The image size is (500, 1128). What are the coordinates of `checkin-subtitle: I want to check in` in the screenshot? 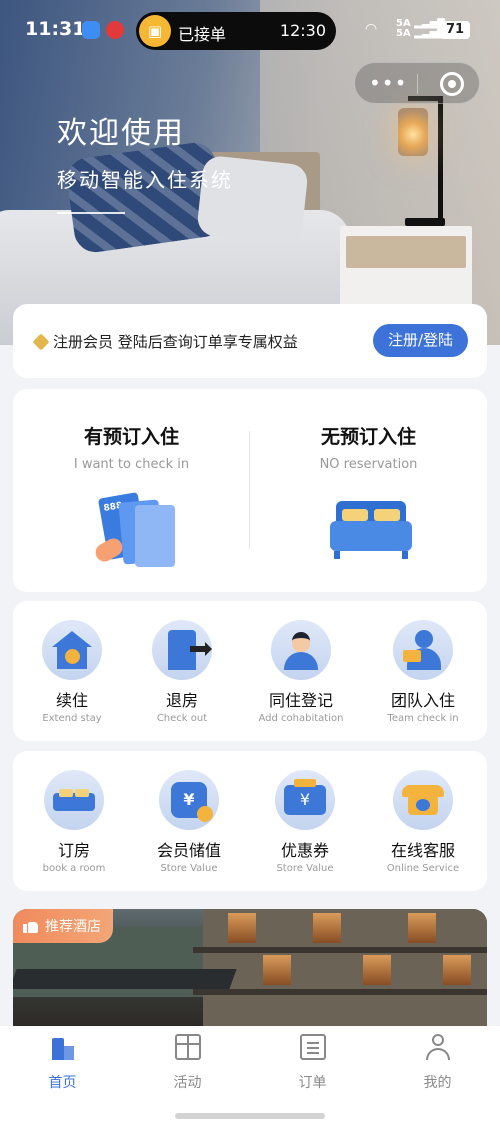 It's located at (131, 464).